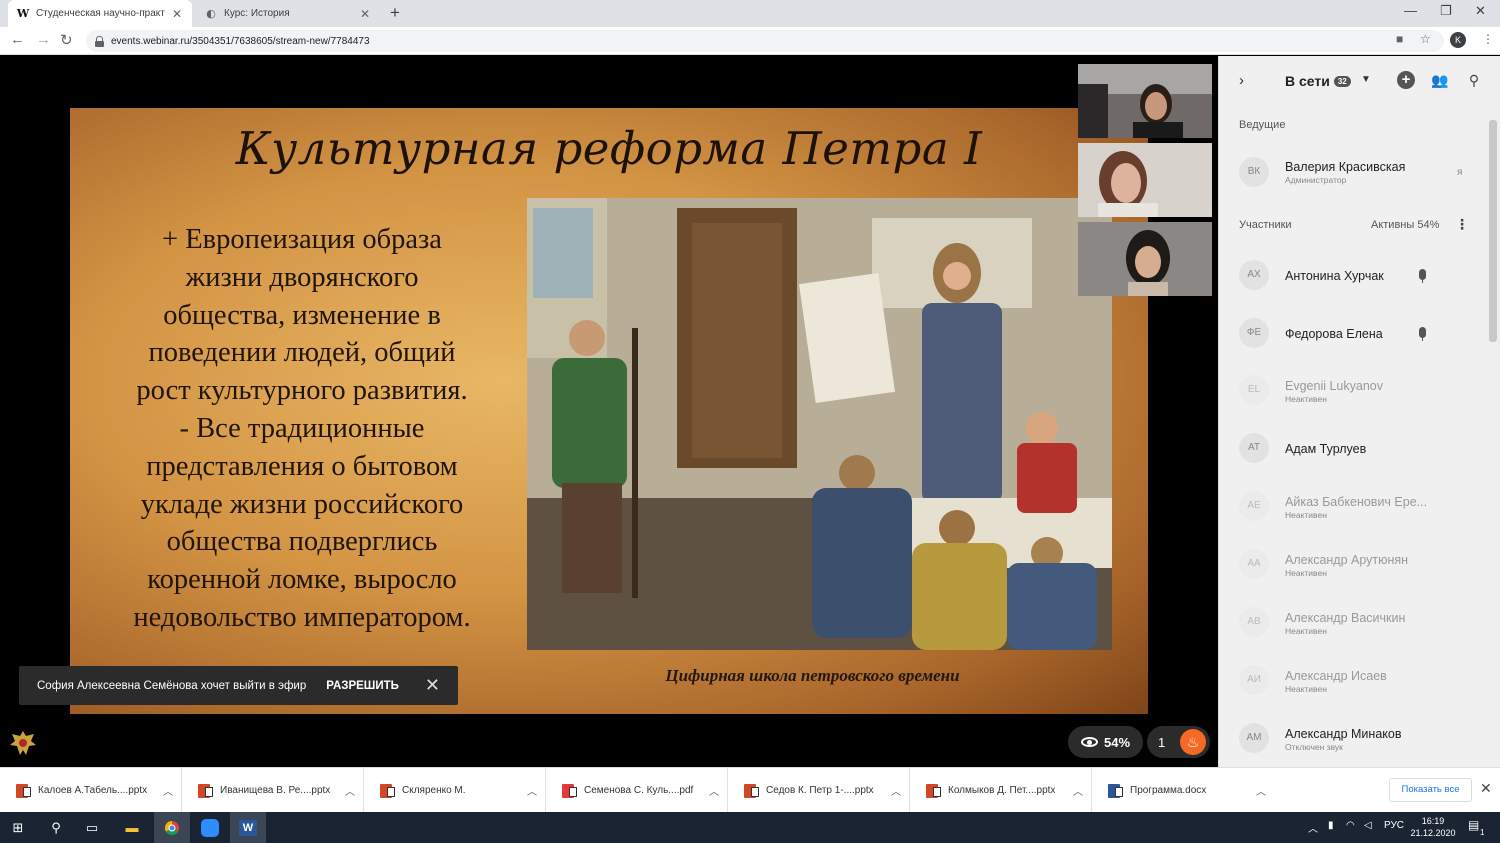  I want to click on participant-item: АТ Адам Турлуев, so click(1354, 449).